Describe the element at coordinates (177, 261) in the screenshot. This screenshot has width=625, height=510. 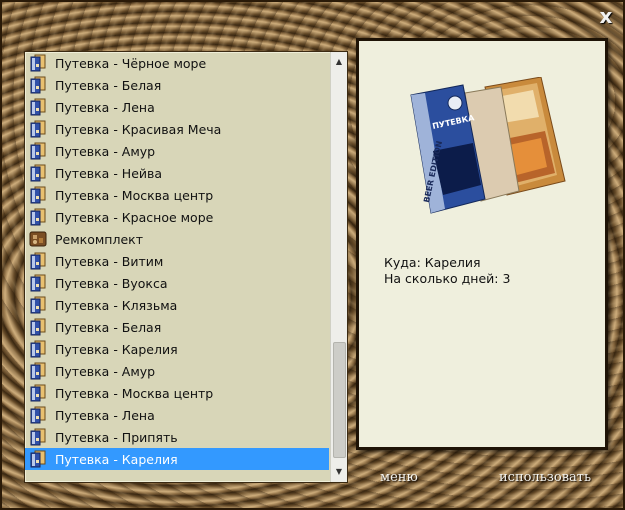
I see `list-item: Путевка - Витим` at that location.